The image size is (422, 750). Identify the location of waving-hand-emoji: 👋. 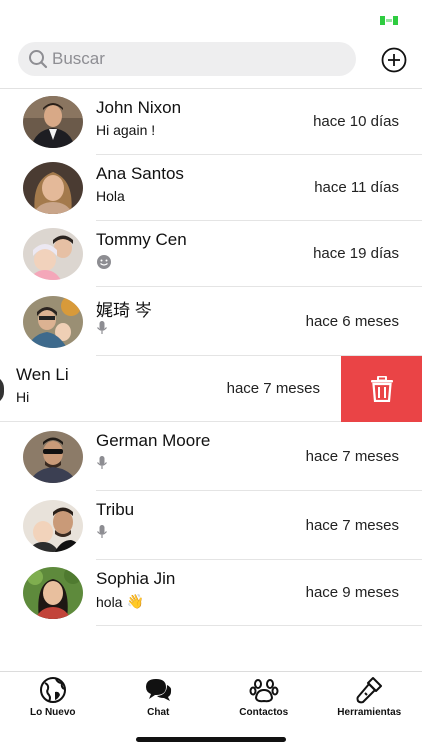
(135, 601).